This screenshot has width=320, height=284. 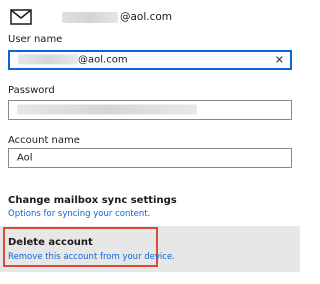 I want to click on header-email-suffix: @aol.com, so click(x=146, y=17).